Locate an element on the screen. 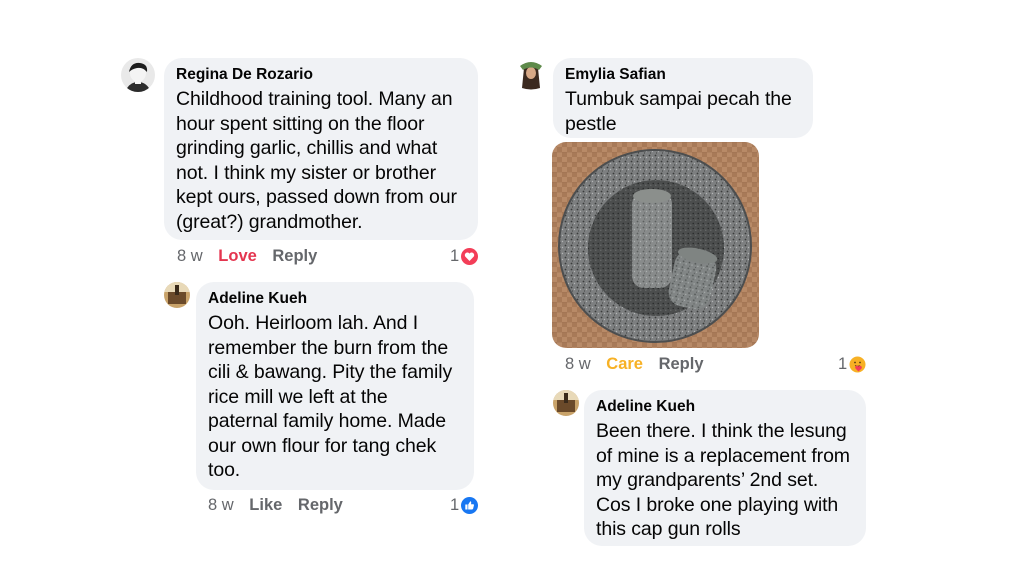 The height and width of the screenshot is (576, 1024). like-button: Like is located at coordinates (265, 505).